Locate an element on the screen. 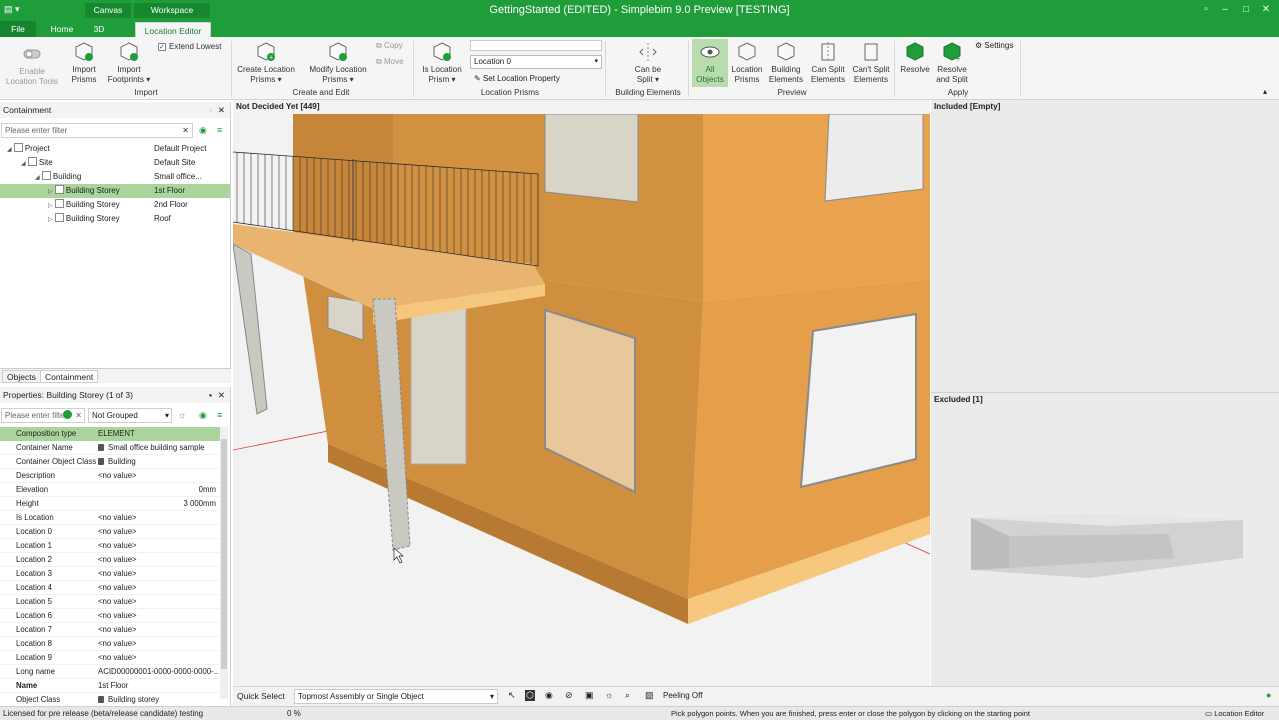 This screenshot has height=720, width=1279. tab-containment: Containment is located at coordinates (69, 376).